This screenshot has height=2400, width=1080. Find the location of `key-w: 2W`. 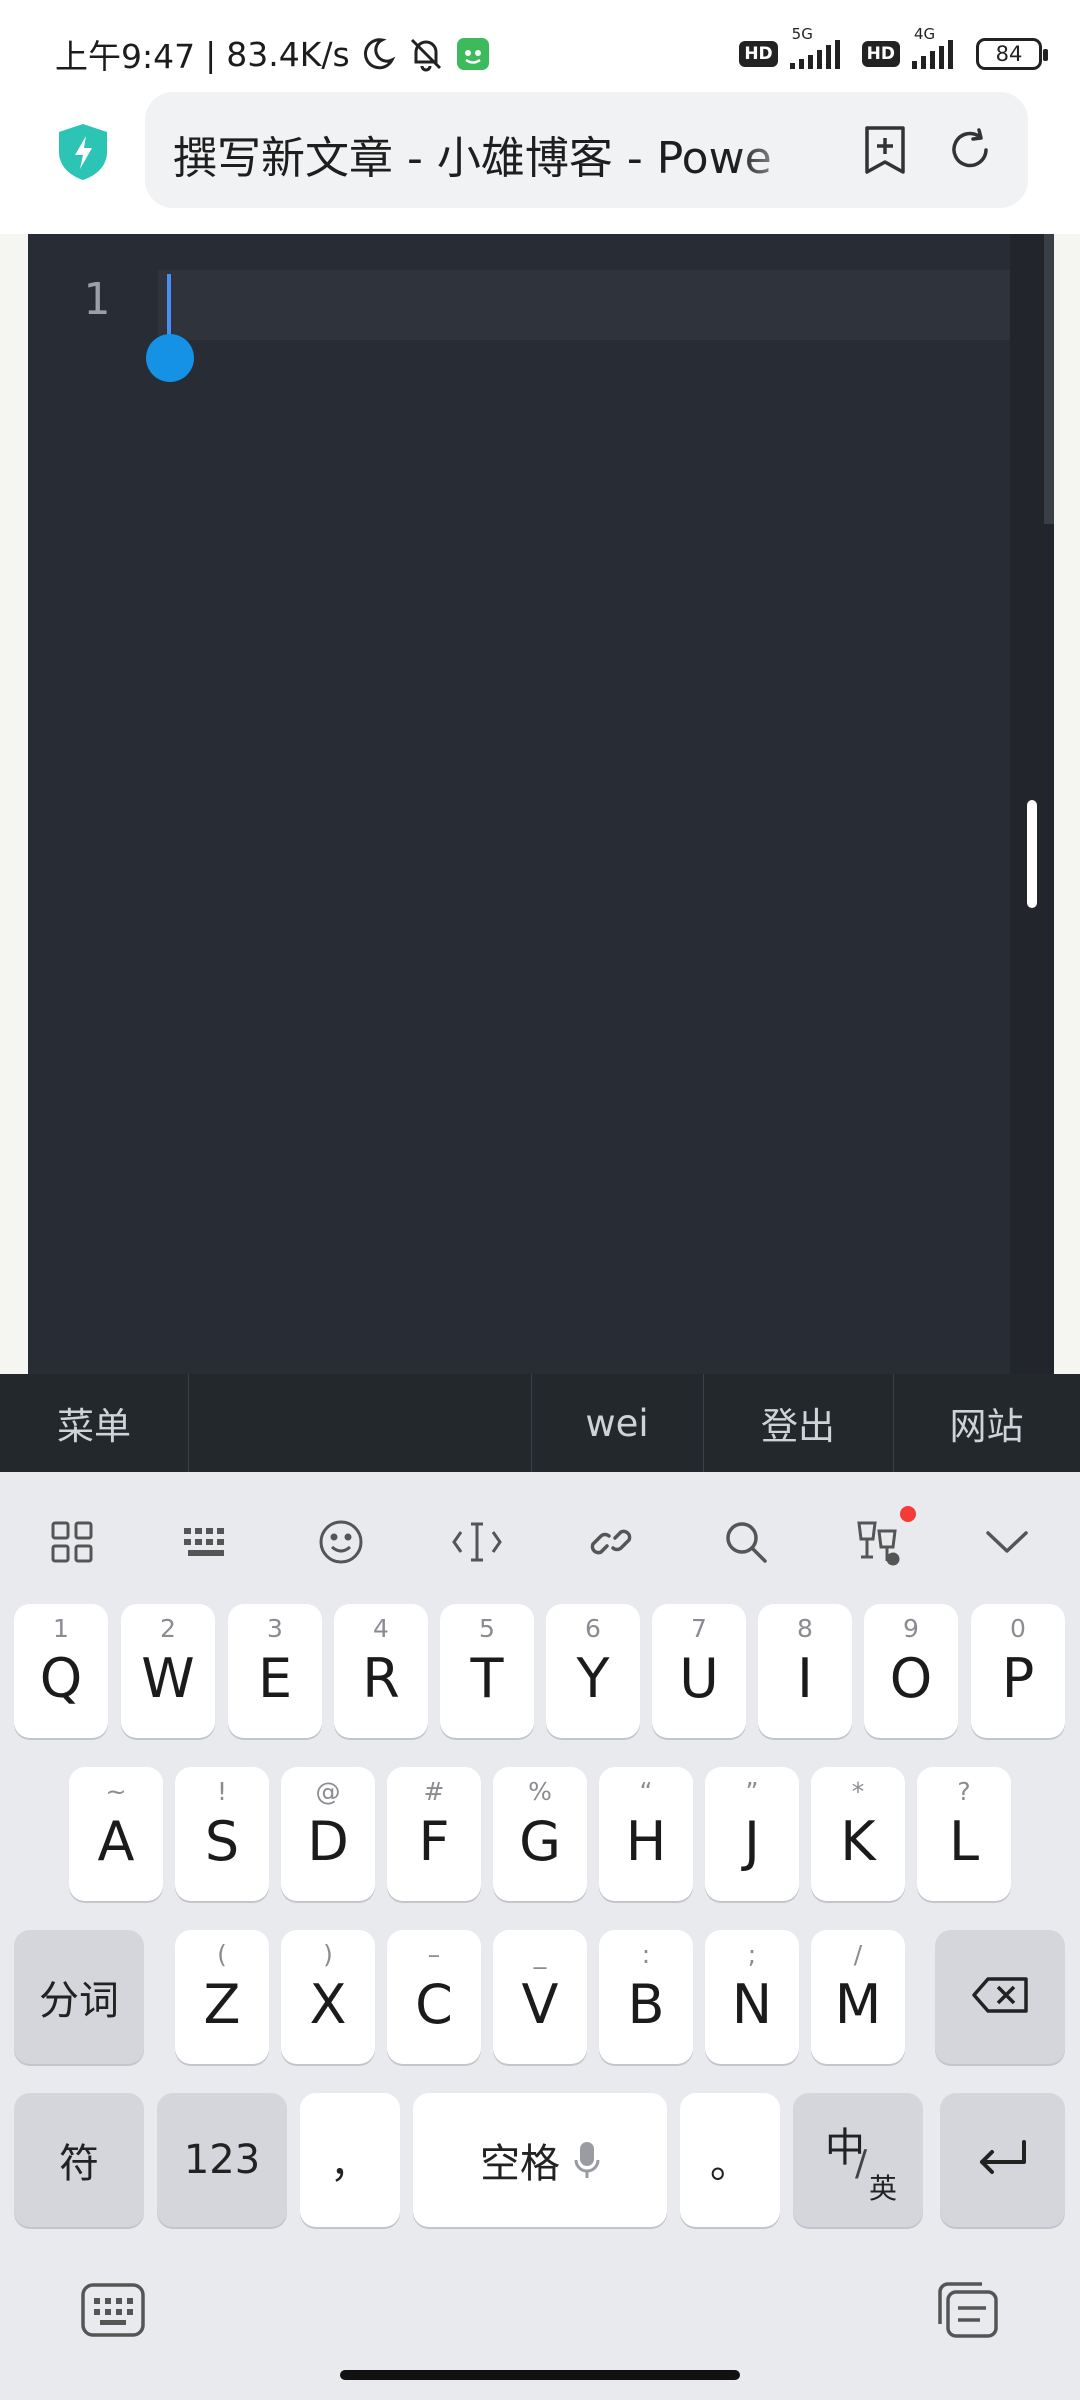

key-w: 2W is located at coordinates (168, 1671).